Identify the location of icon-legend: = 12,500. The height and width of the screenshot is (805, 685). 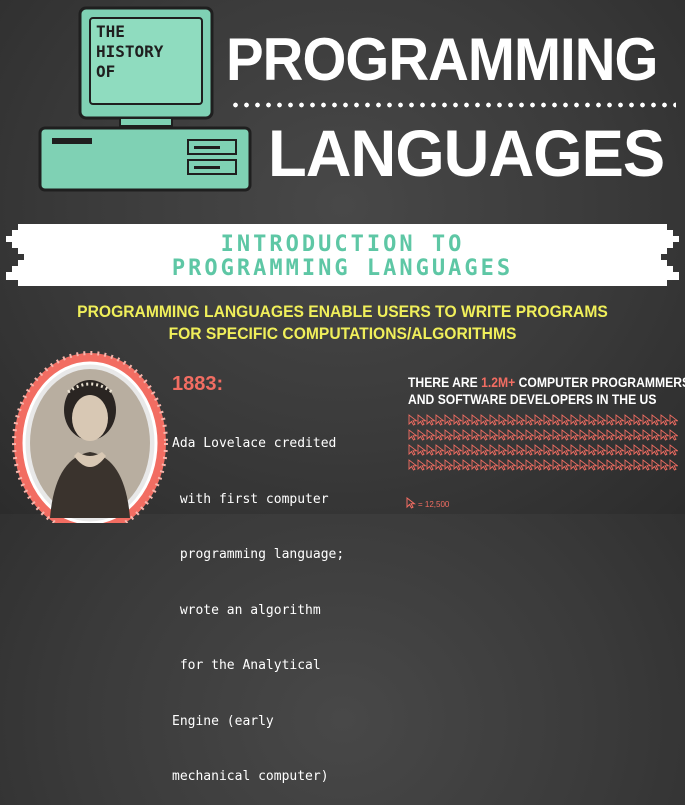
(434, 504).